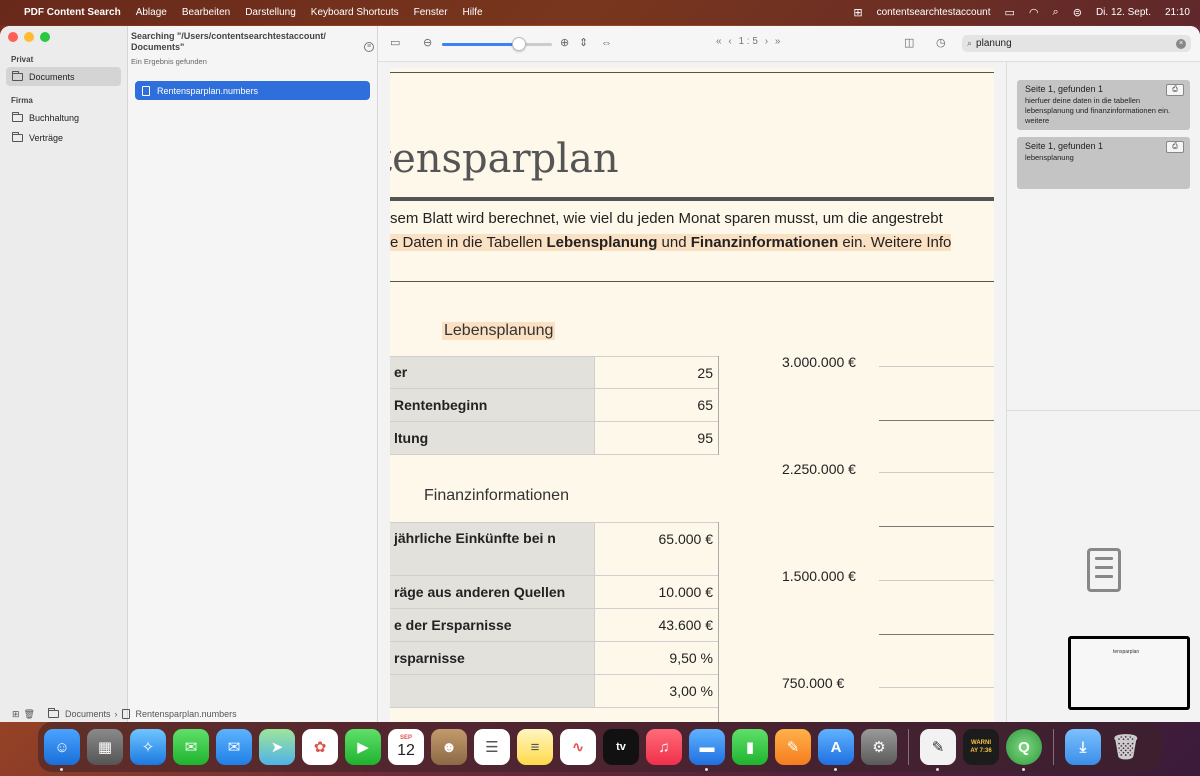 Image resolution: width=1200 pixels, height=776 pixels. Describe the element at coordinates (1181, 44) in the screenshot. I see `clear-search-icon: ×` at that location.